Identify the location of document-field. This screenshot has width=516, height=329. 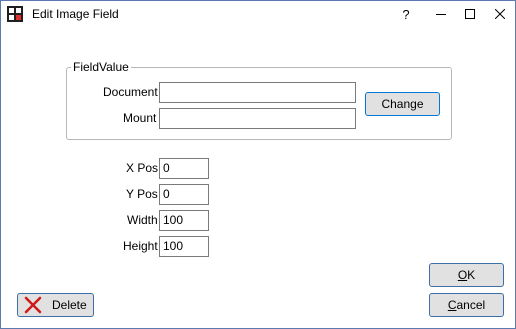
(257, 92).